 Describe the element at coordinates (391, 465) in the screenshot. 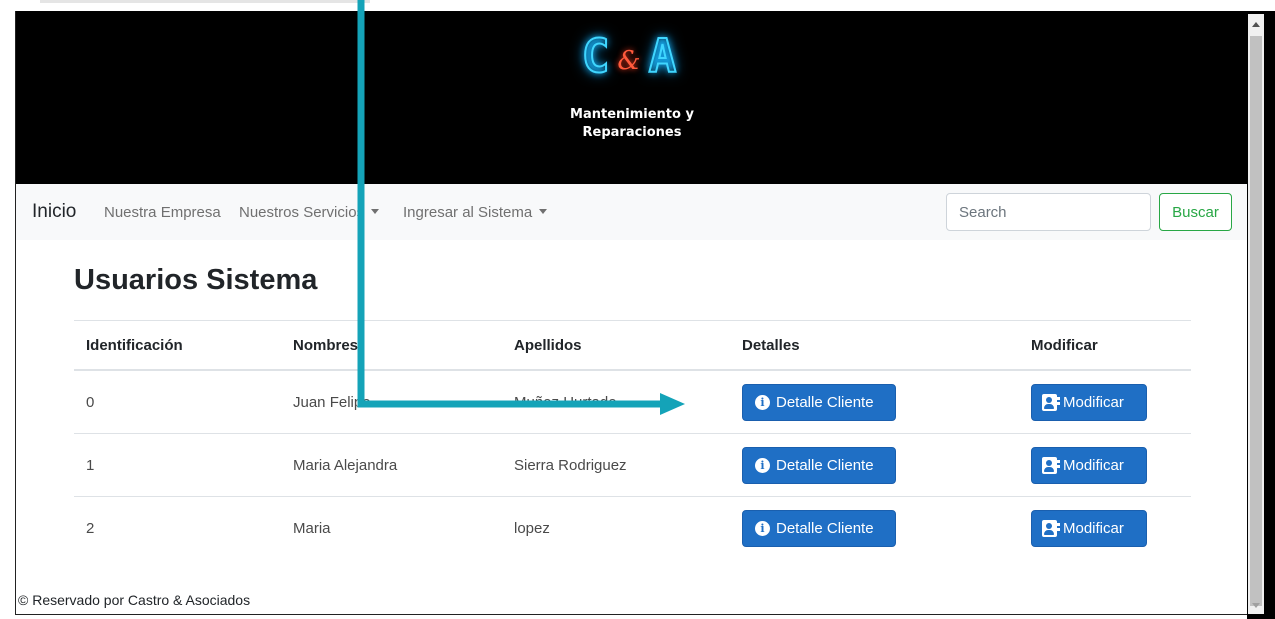

I see `cell-nombres: Maria Alejandra` at that location.